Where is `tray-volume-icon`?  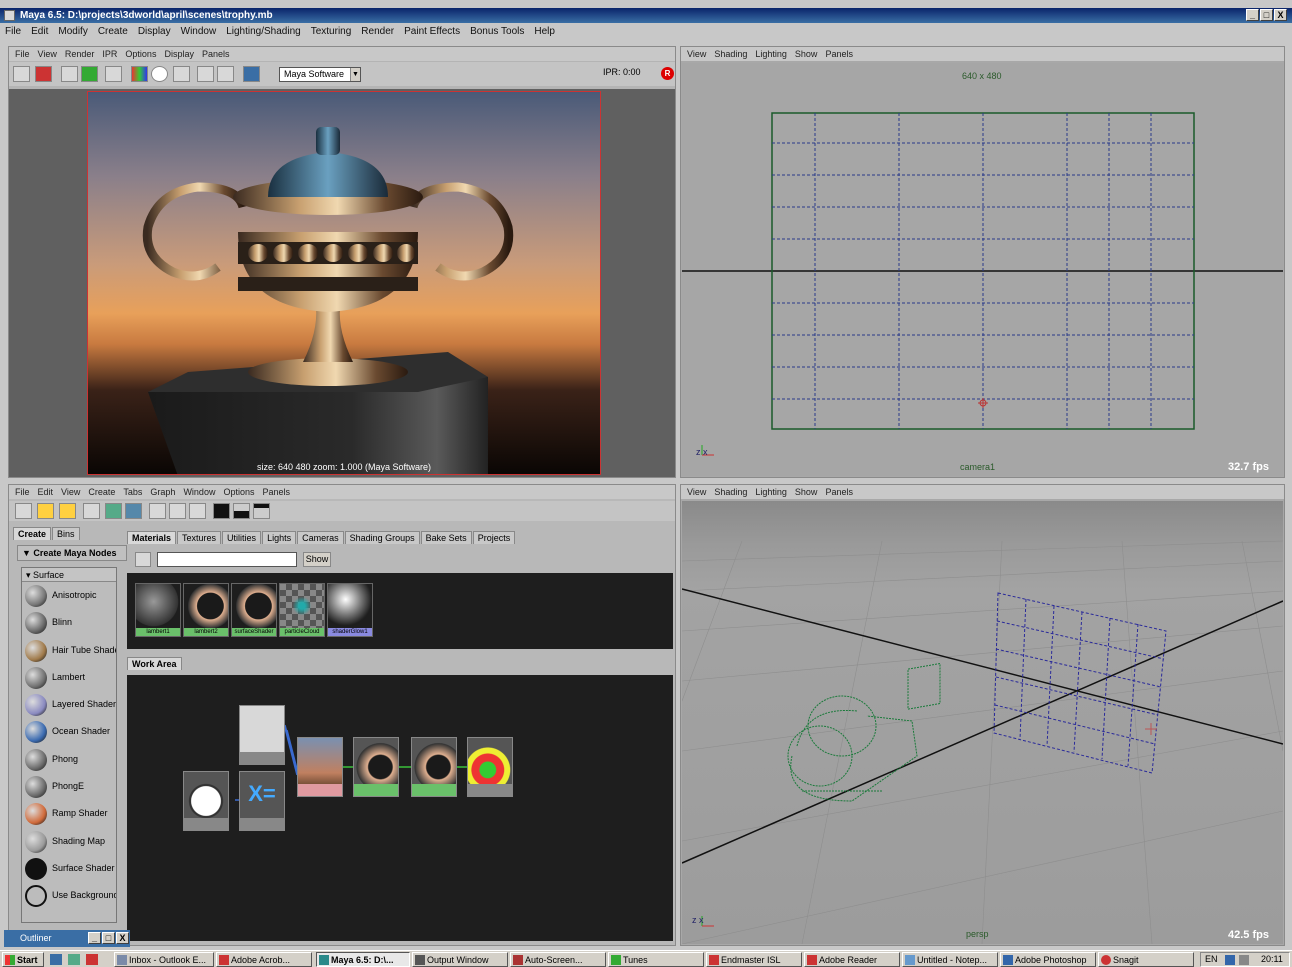 tray-volume-icon is located at coordinates (1244, 960).